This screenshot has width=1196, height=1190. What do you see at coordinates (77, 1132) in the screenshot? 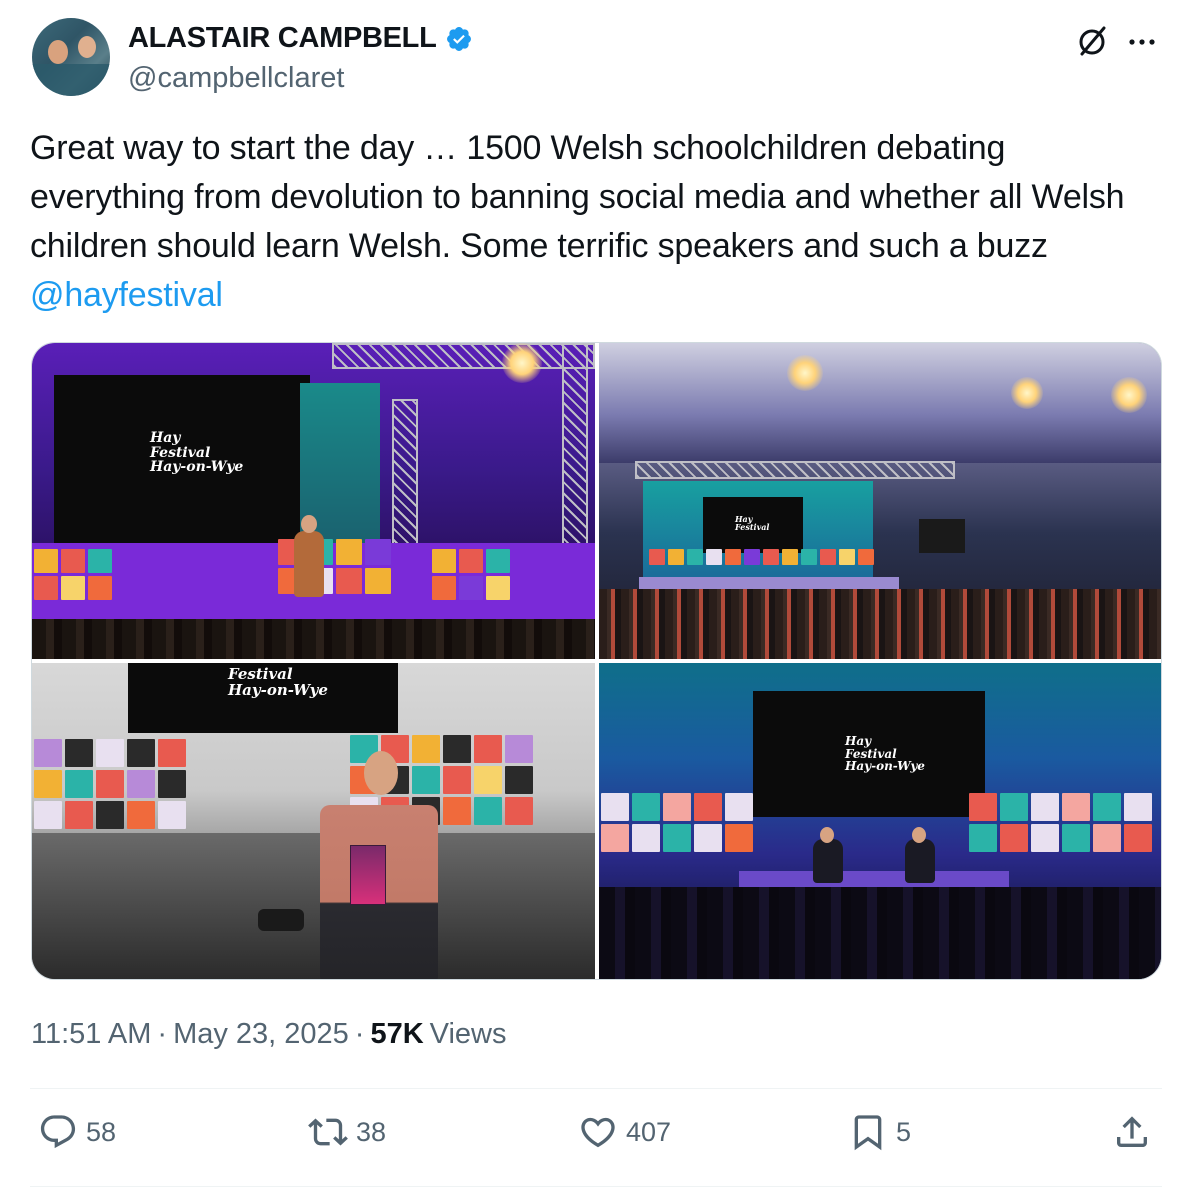
I see `reply-button: 58` at bounding box center [77, 1132].